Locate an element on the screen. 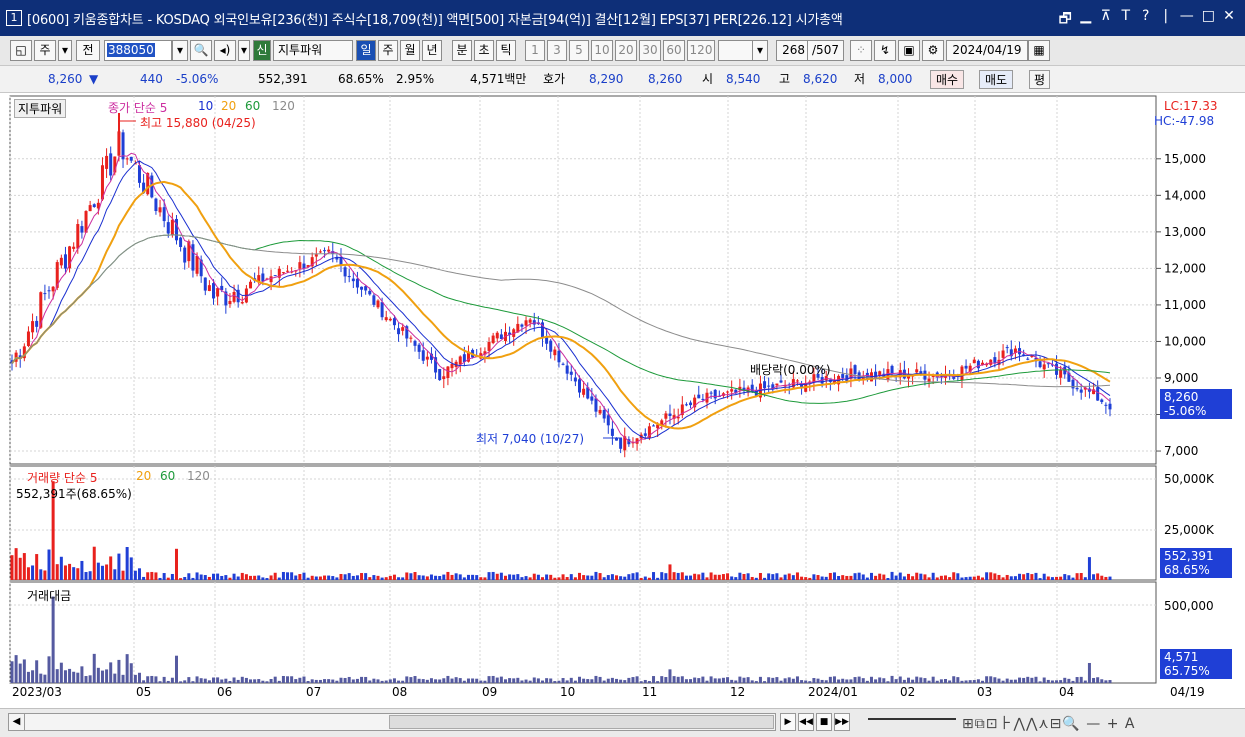  stop-icon: ■ is located at coordinates (824, 722).